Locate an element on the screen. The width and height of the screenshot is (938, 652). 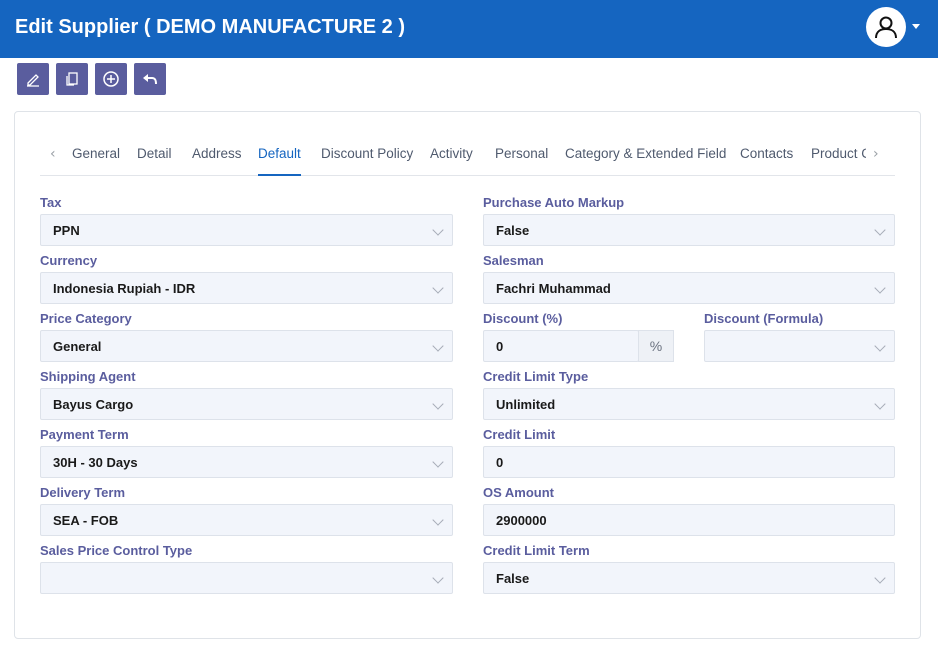
payment-term-label: Payment Term is located at coordinates (84, 434).